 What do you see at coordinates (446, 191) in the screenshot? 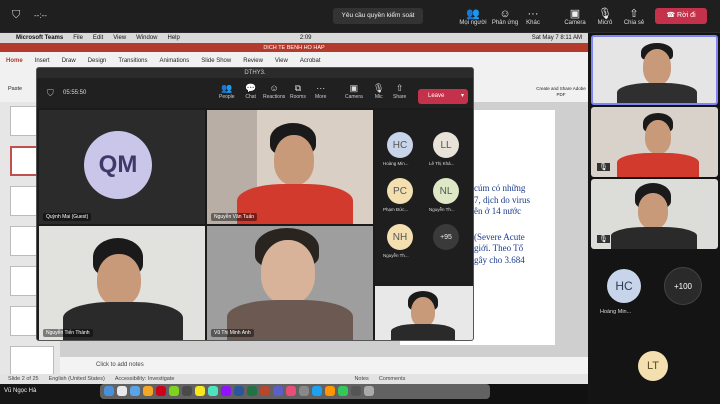
I see `participant-avatar: NL` at bounding box center [446, 191].